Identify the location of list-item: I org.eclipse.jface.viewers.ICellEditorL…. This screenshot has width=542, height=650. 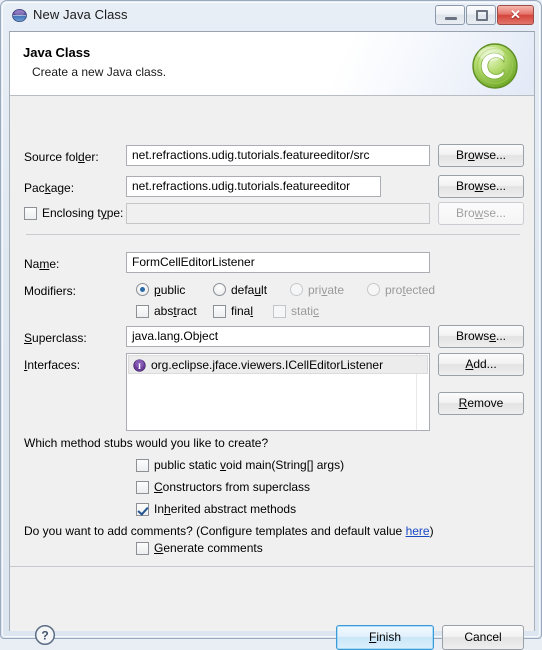
(278, 364).